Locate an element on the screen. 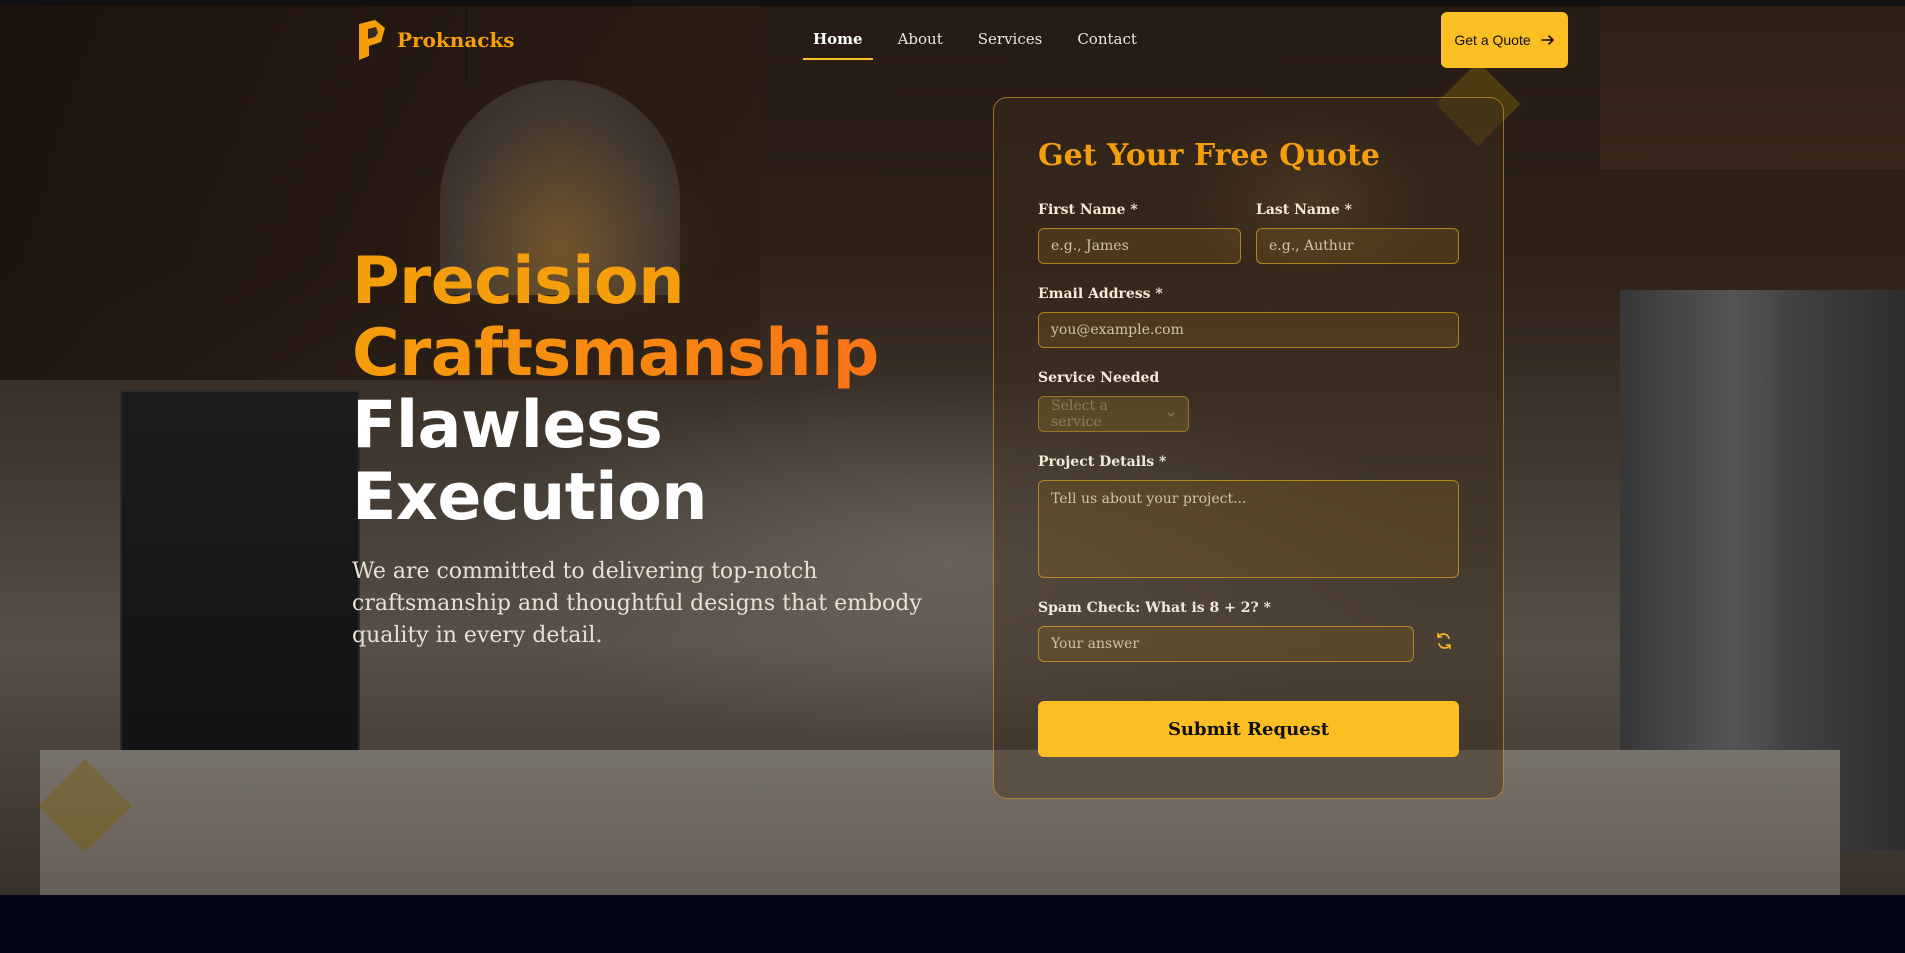  get-quote-label: Get a Quote is located at coordinates (1492, 40).